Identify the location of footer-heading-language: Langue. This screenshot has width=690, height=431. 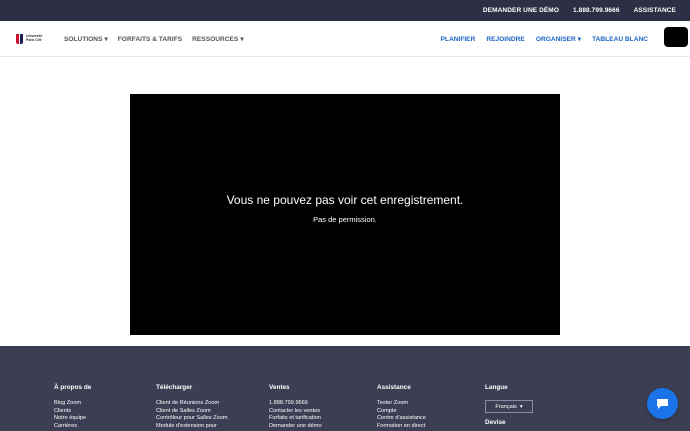
(496, 387).